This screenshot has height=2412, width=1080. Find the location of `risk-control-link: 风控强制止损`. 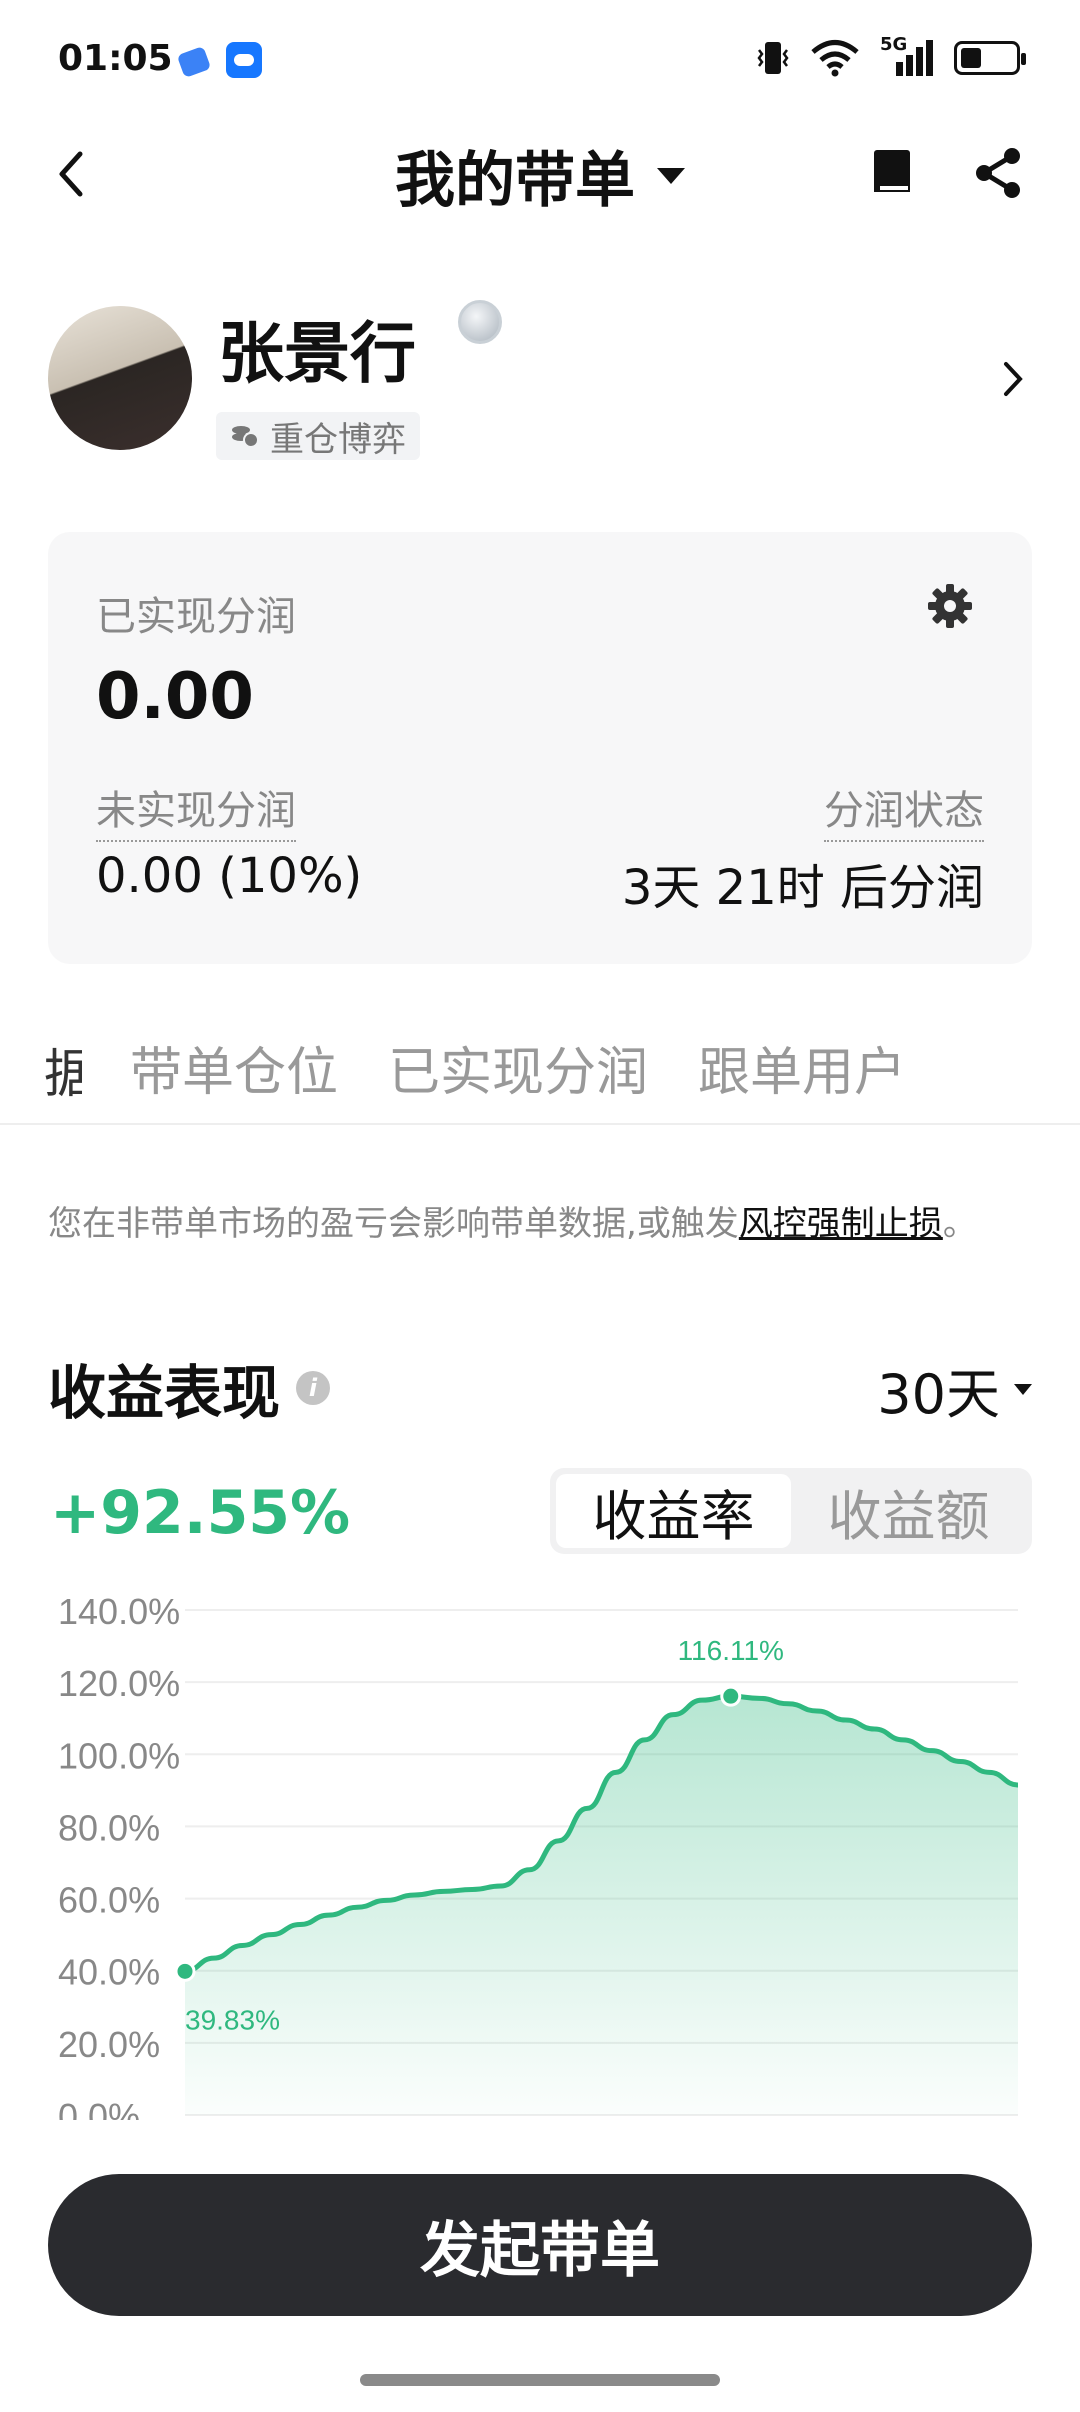

risk-control-link: 风控强制止损 is located at coordinates (841, 1224).